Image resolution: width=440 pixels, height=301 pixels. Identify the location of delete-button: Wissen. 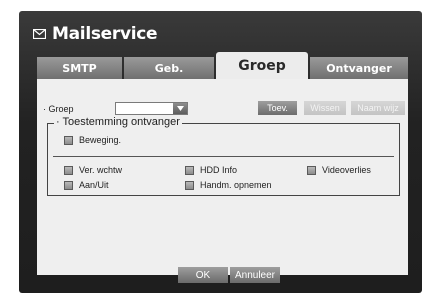
(325, 108).